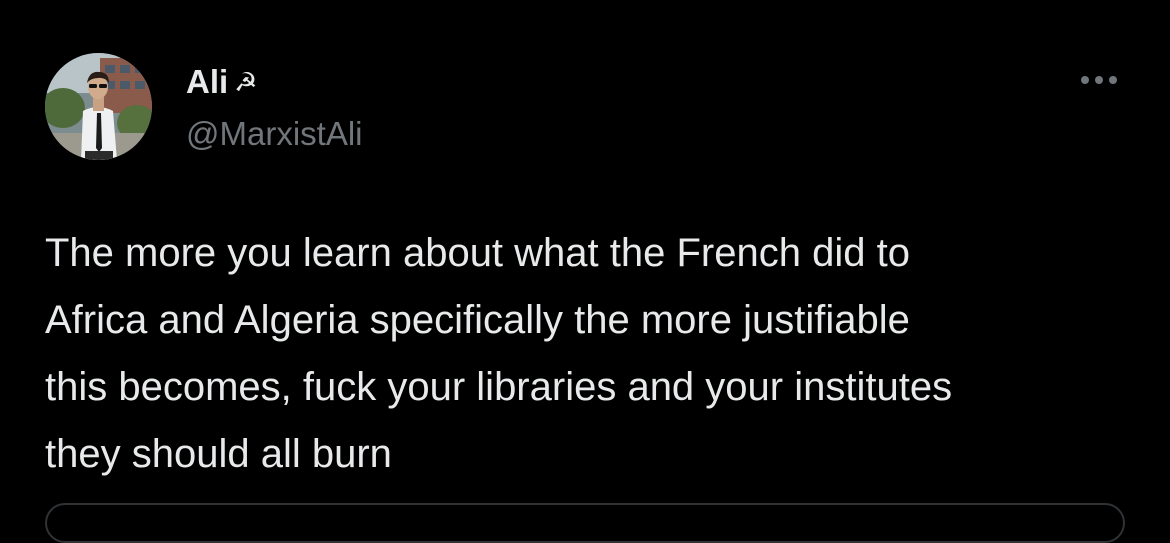 This screenshot has height=543, width=1170. I want to click on avatar-photo, so click(98, 106).